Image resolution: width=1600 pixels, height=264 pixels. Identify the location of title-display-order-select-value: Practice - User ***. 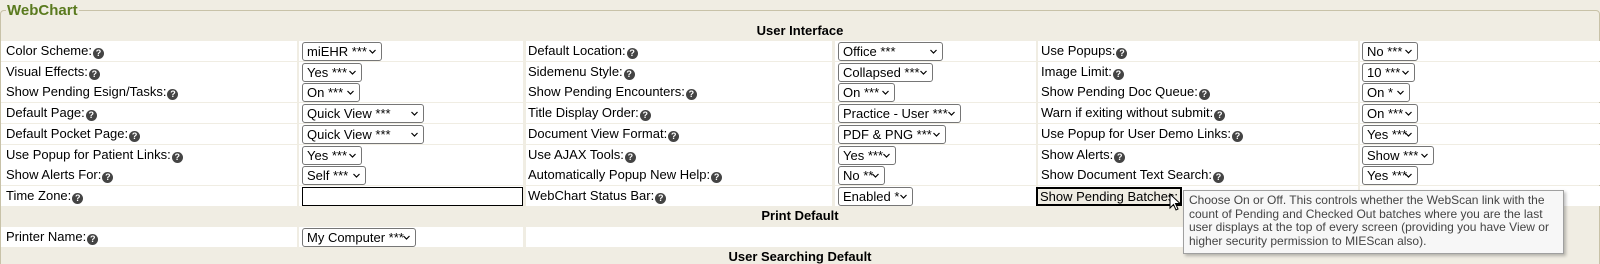
(895, 114).